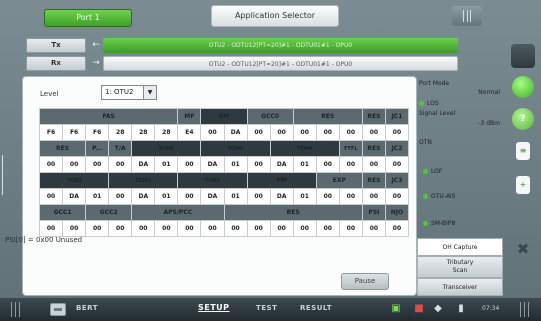 The width and height of the screenshot is (541, 321). Describe the element at coordinates (56, 45) in the screenshot. I see `tx-button: Tx` at that location.